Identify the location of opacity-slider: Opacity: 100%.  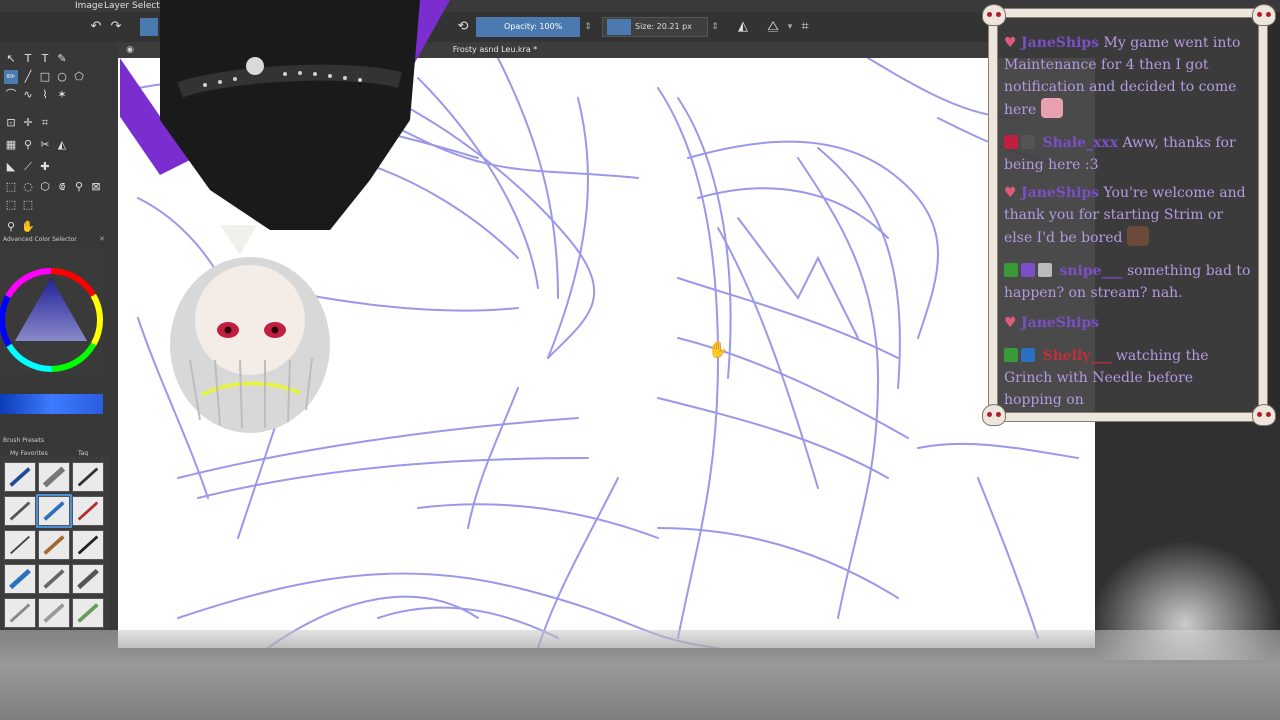
(528, 27).